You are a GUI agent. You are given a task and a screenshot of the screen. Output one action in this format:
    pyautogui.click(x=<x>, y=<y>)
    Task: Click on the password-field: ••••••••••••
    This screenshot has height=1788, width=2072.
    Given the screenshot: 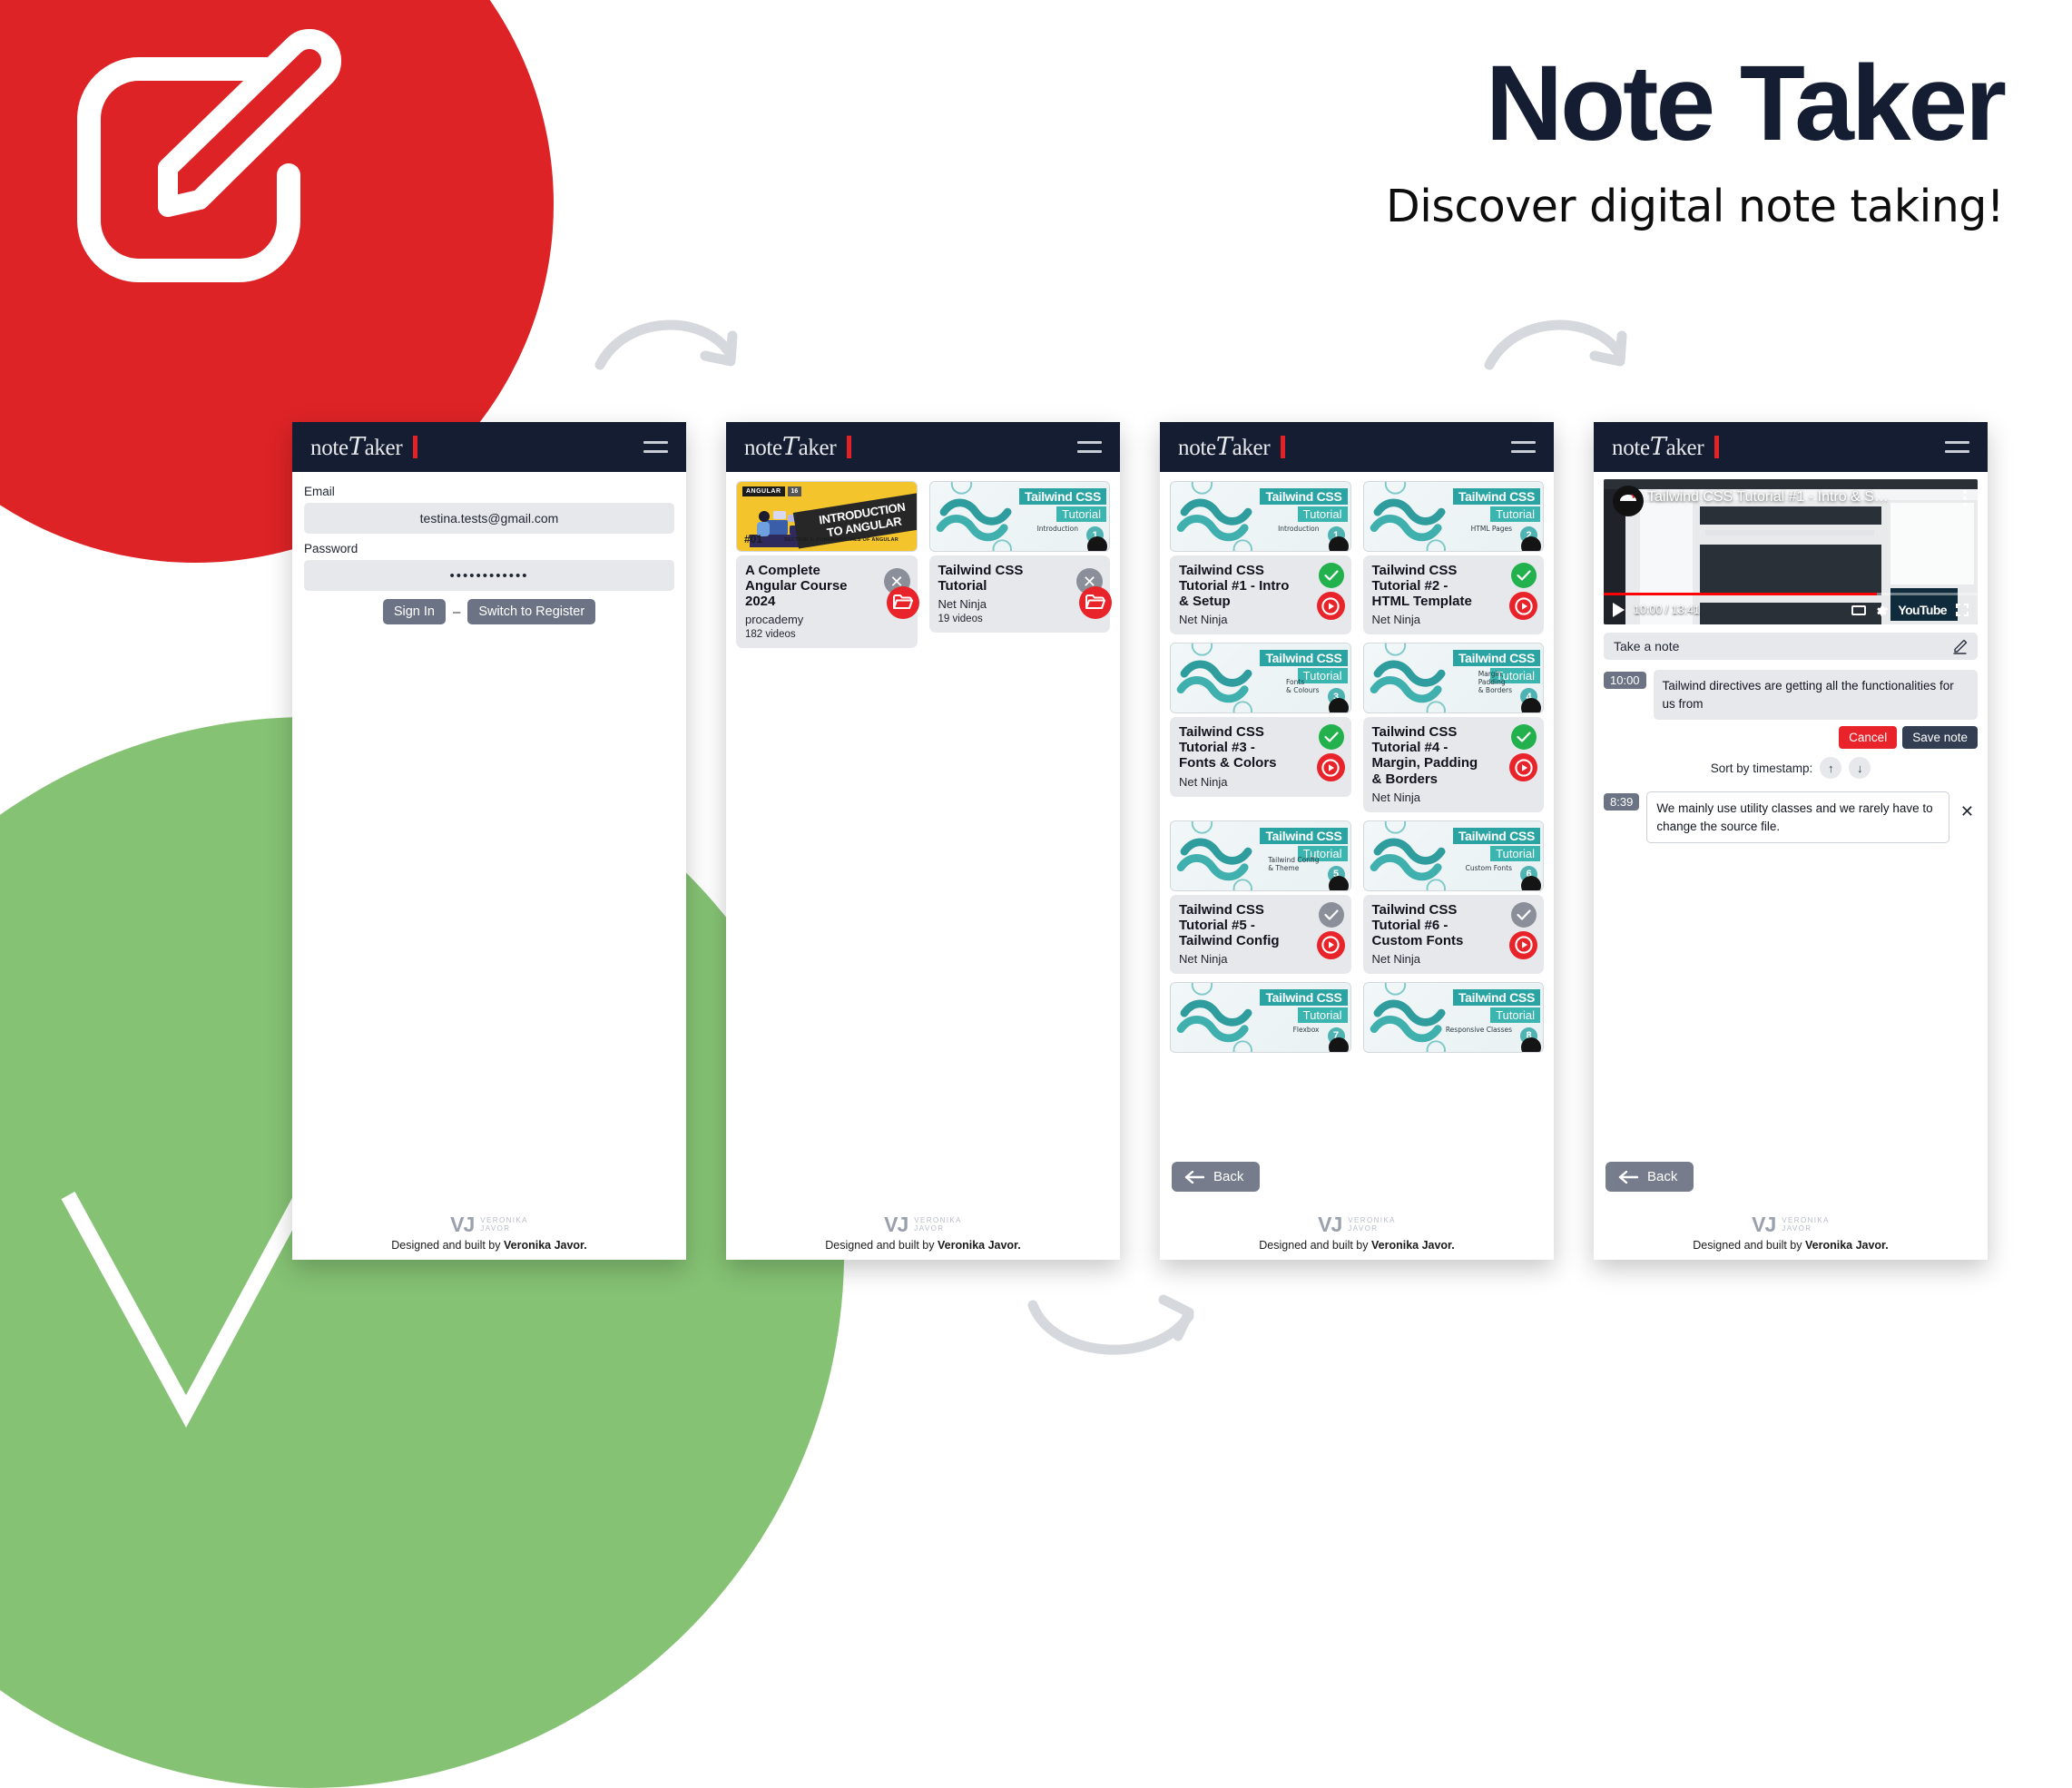 What is the action you would take?
    pyautogui.click(x=489, y=575)
    